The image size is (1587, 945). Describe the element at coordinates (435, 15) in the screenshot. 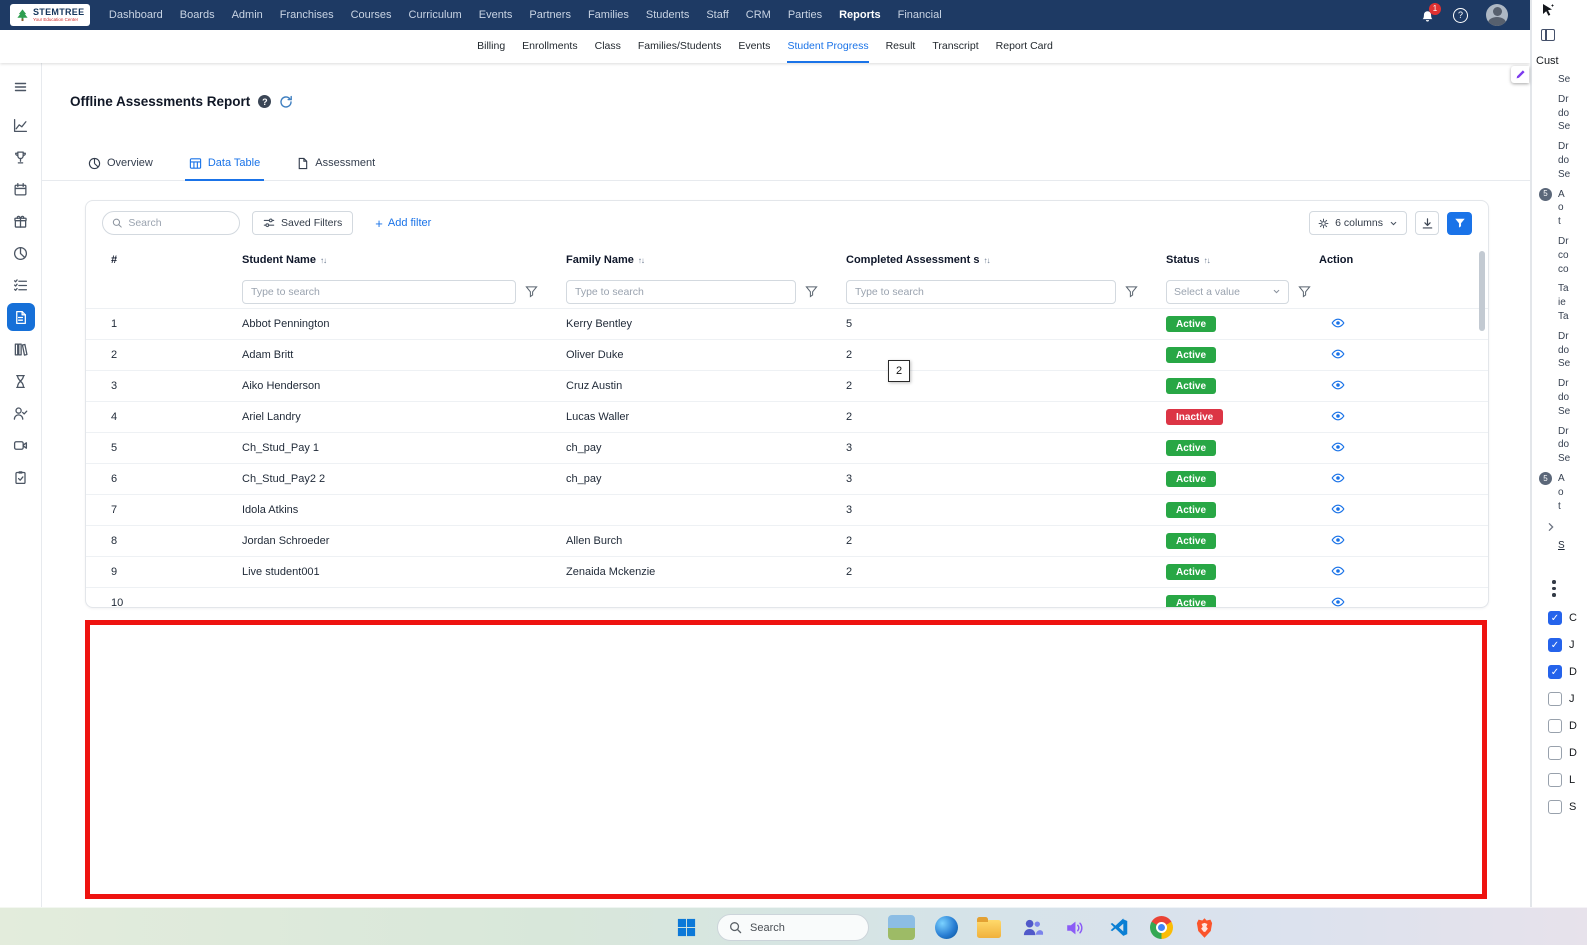

I see `topnav-item-curriculum: Curriculum` at that location.